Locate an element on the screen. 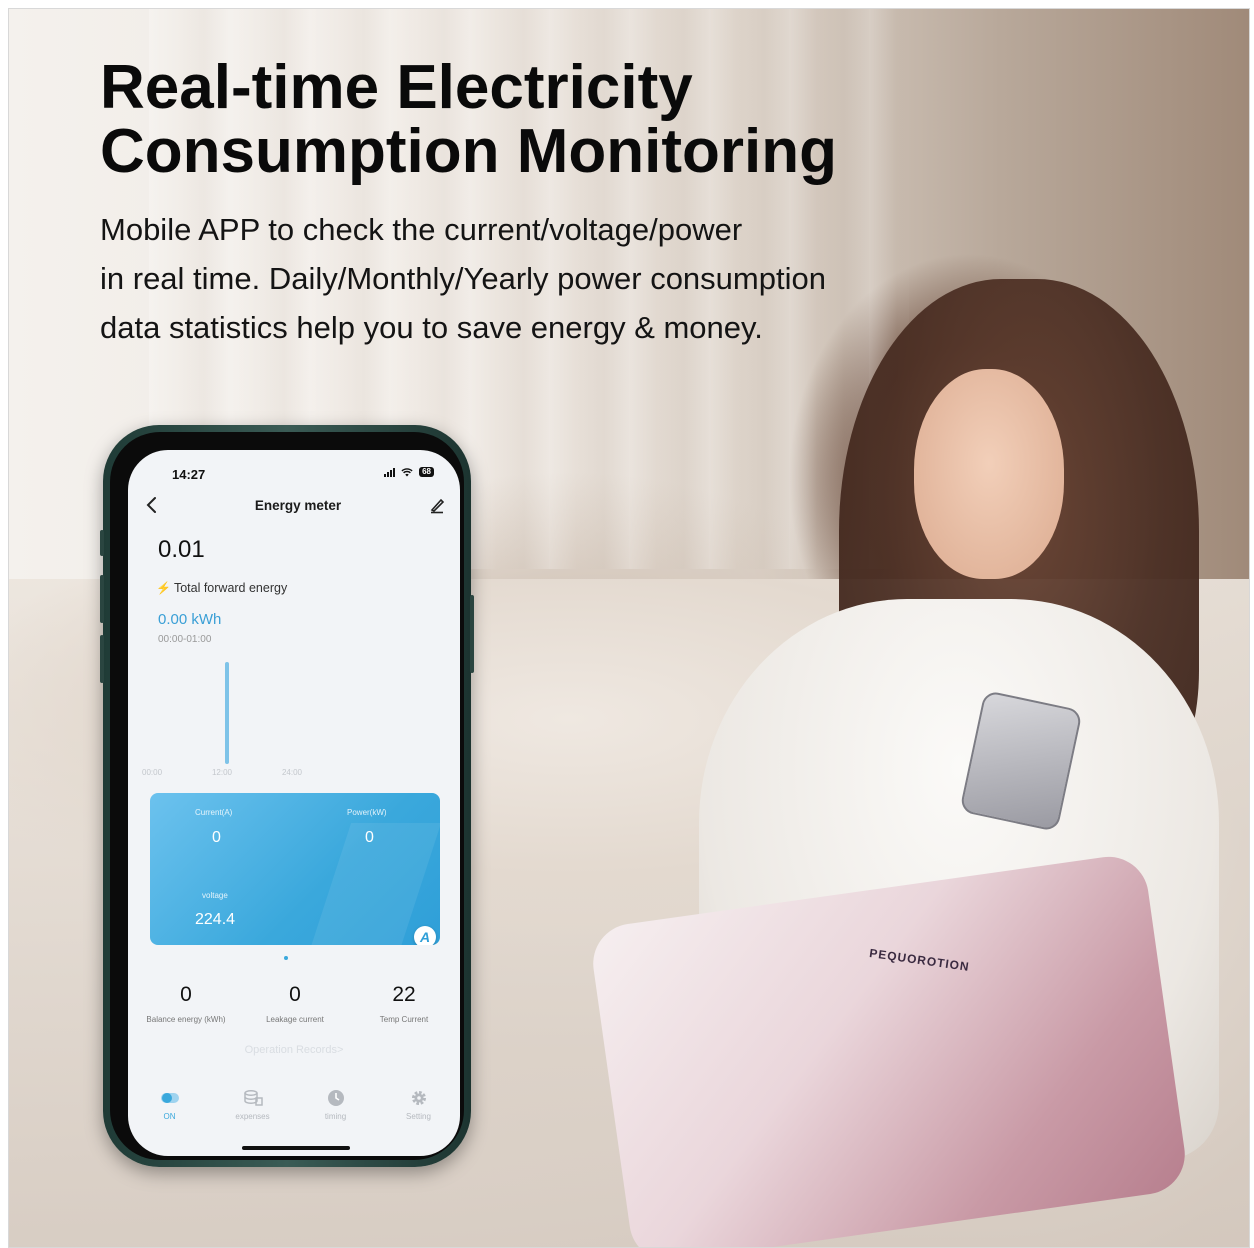  tab-label: ON is located at coordinates (169, 1116).